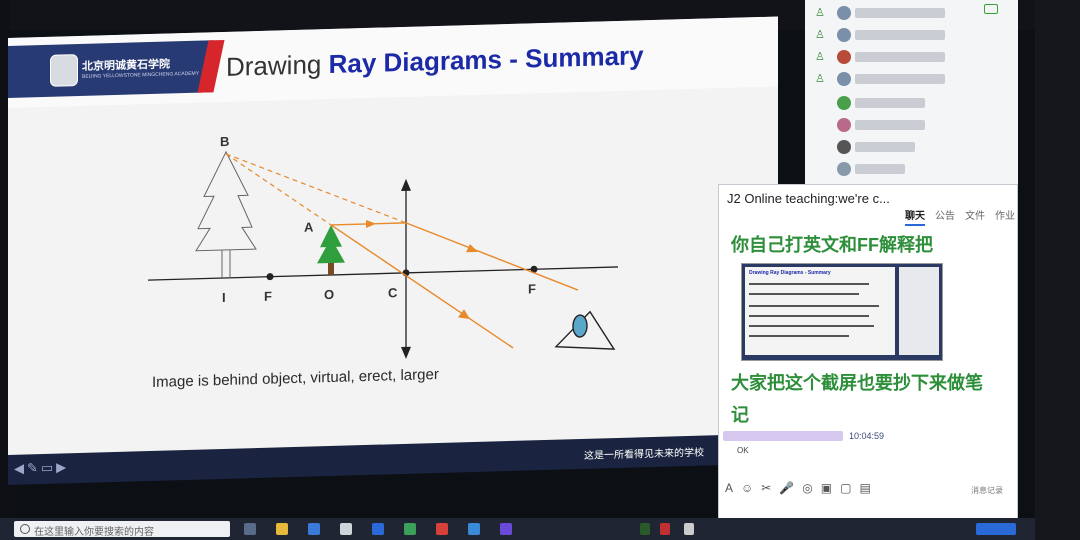 The height and width of the screenshot is (540, 1080). I want to click on tab-files: 文件, so click(975, 216).